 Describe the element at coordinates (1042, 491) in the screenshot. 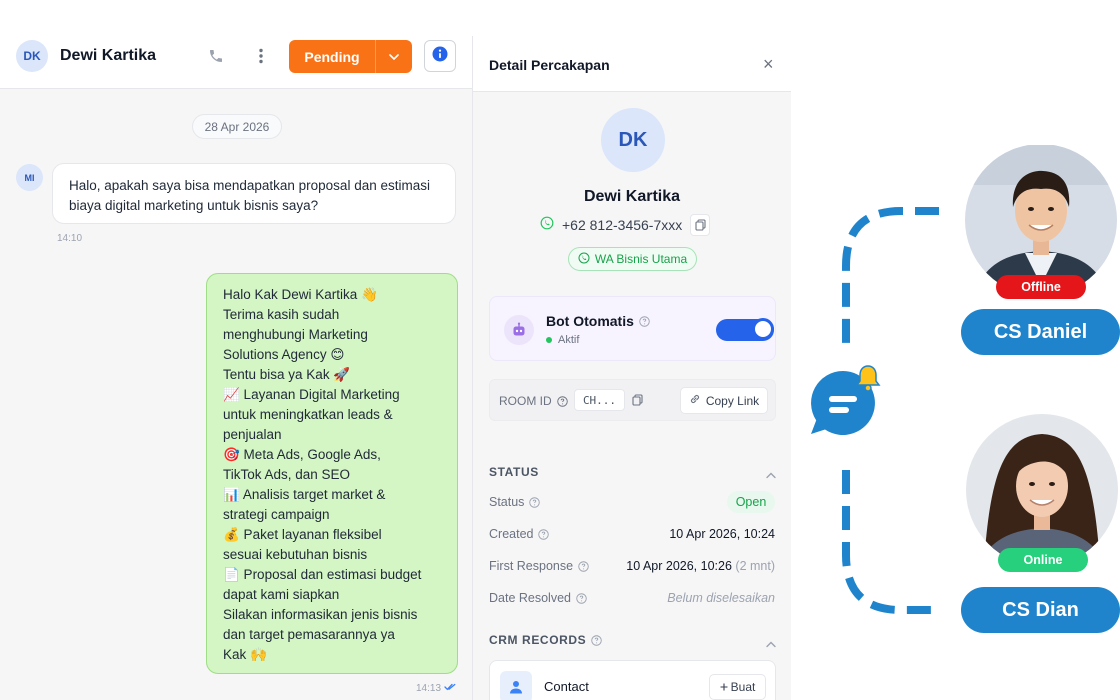

I see `cs-dian-avatar` at that location.